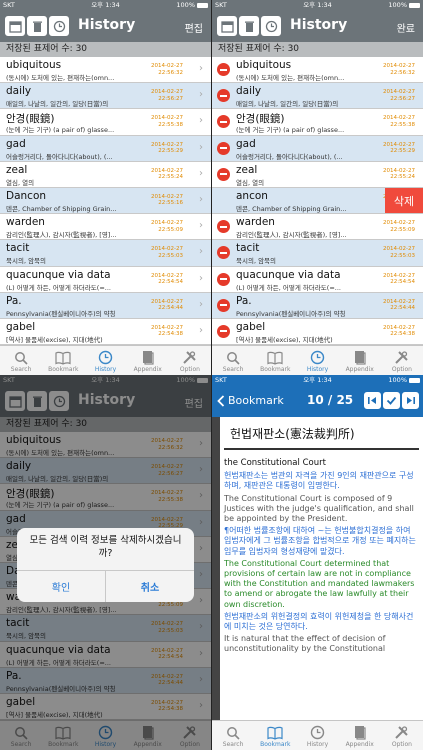 This screenshot has height=750, width=423. Describe the element at coordinates (221, 400) in the screenshot. I see `chevron-left-icon` at that location.